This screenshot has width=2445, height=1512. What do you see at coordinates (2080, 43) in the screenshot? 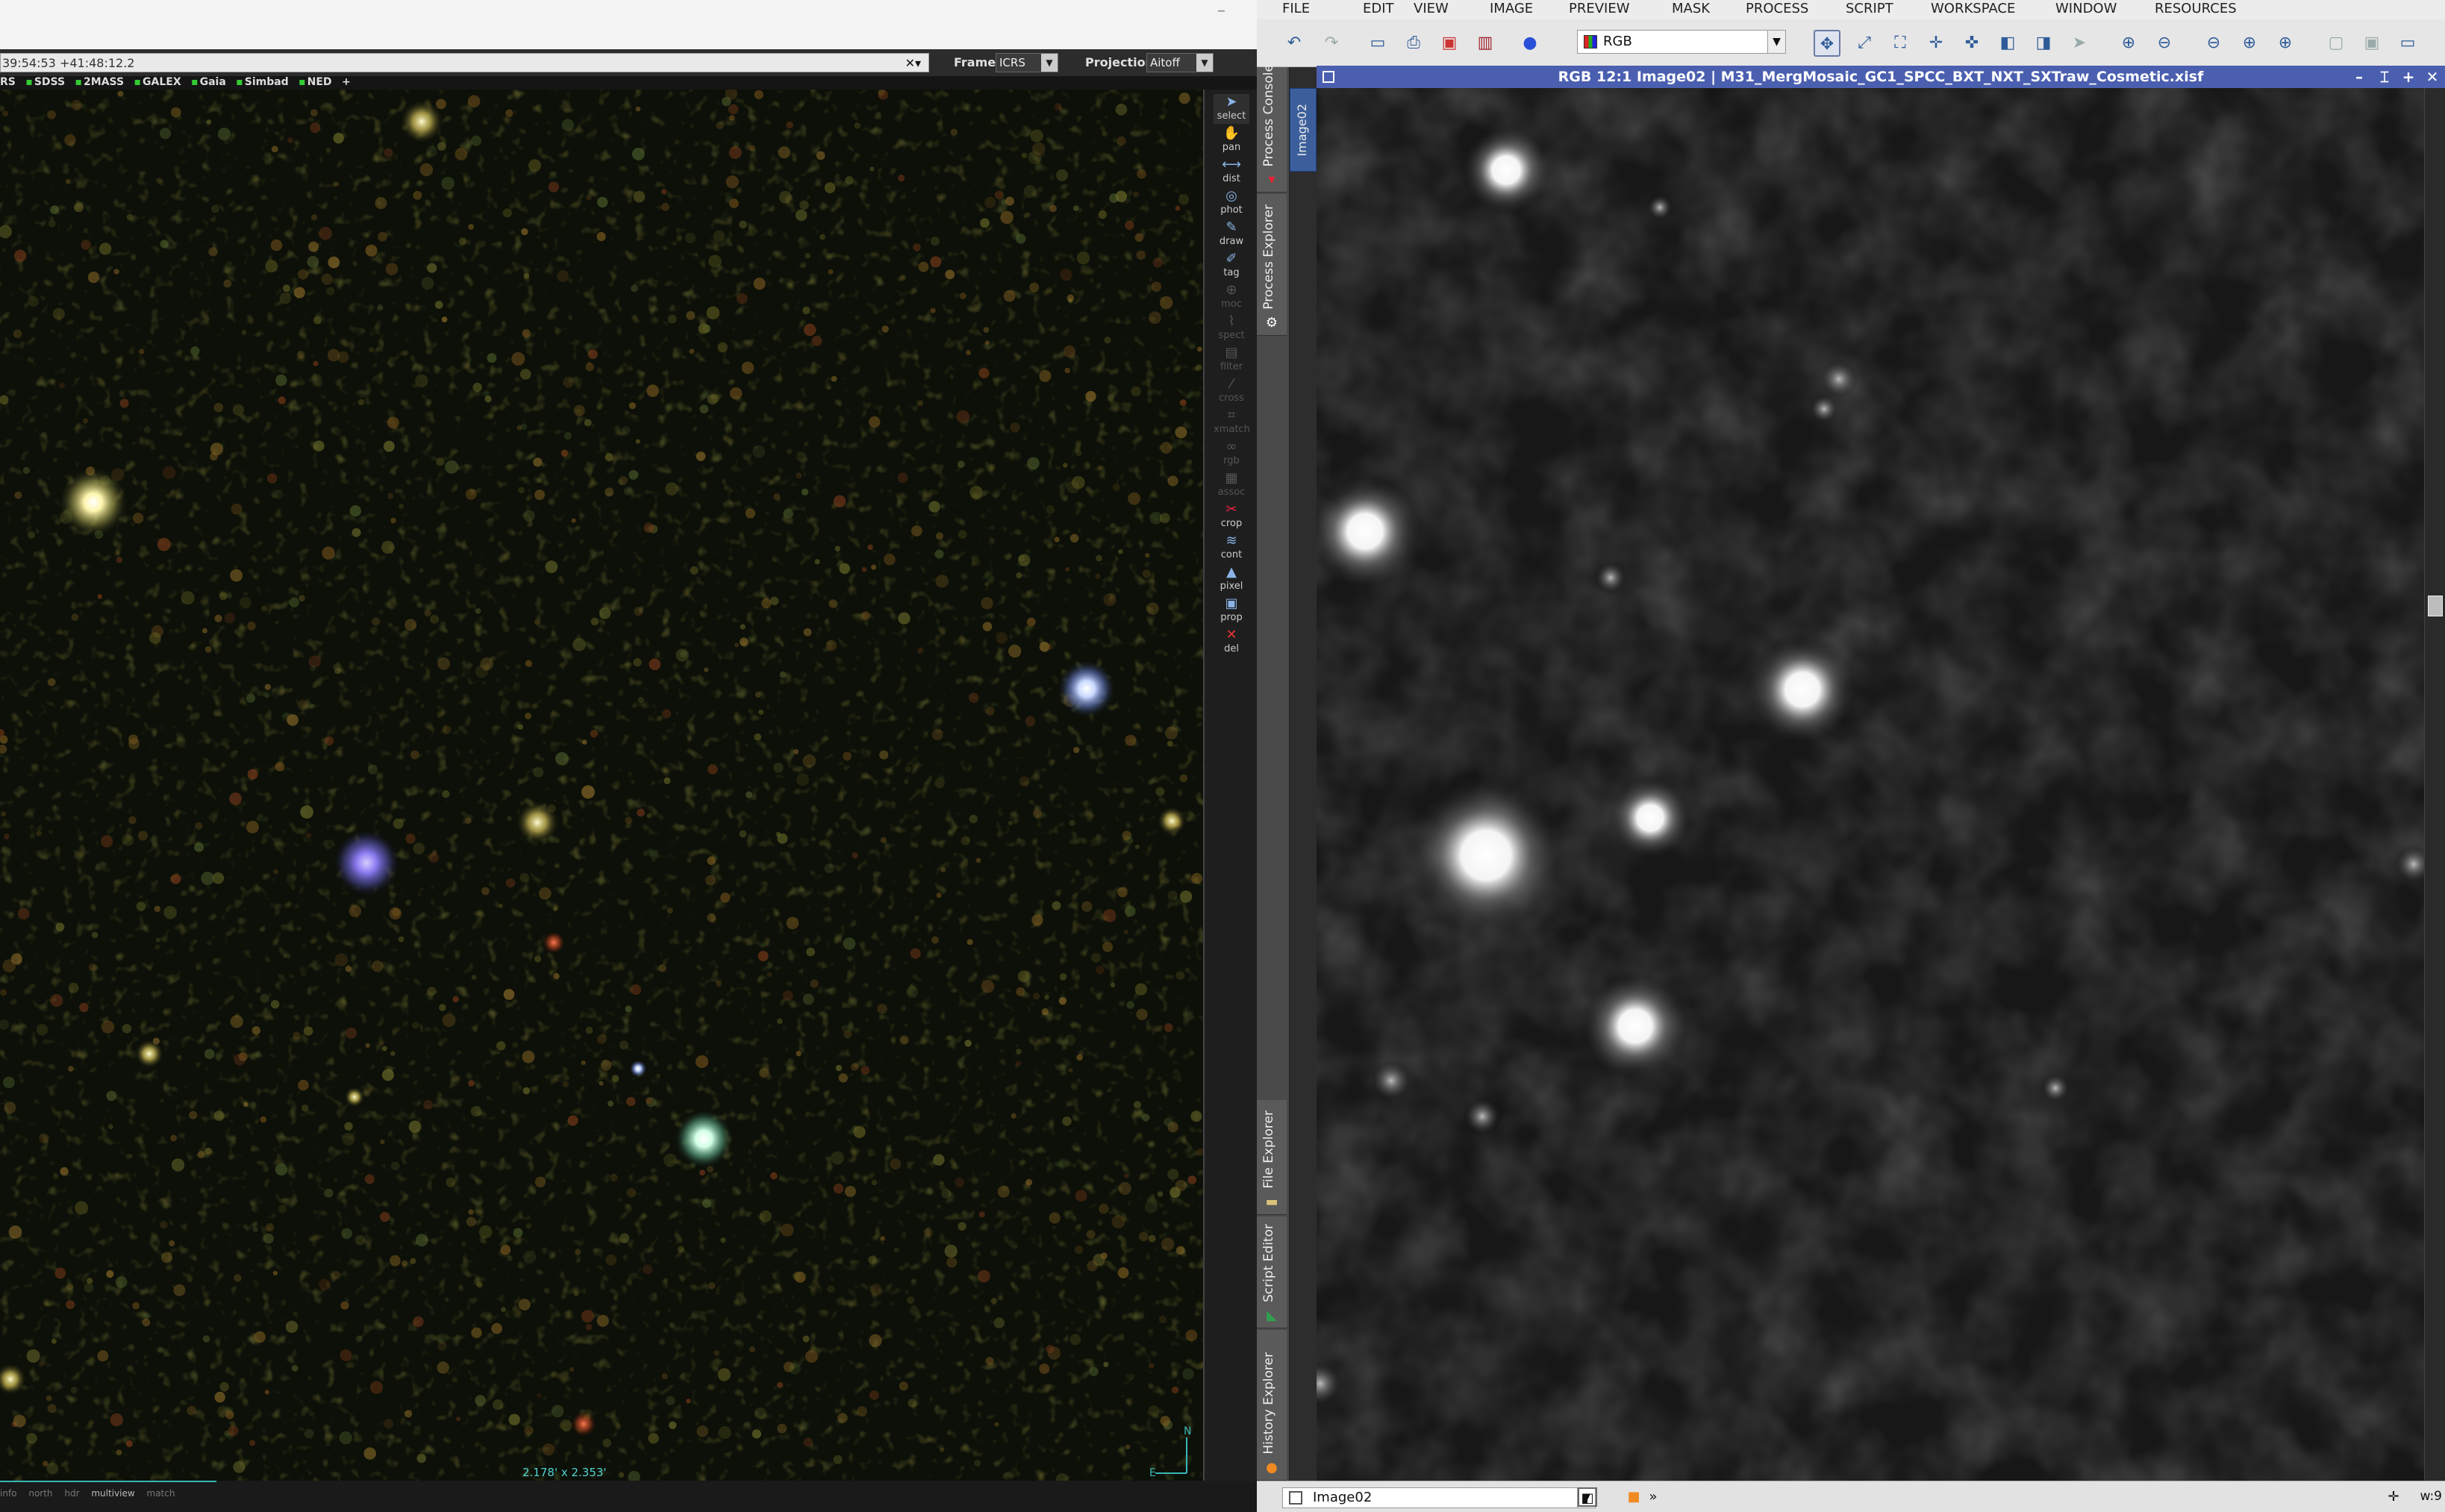
I see `readout-icon: ➤` at bounding box center [2080, 43].